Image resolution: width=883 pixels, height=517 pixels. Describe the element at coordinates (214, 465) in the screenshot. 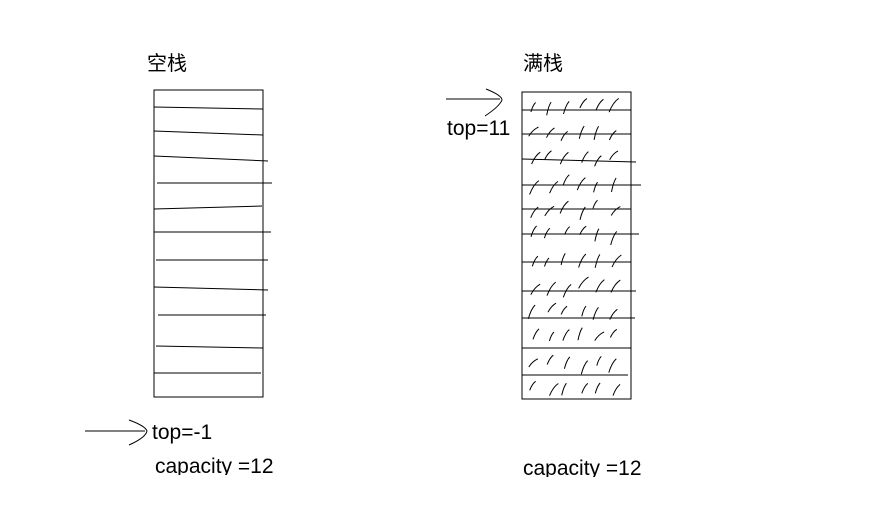

I see `empty-stack-capacity-label: capacity =12` at that location.